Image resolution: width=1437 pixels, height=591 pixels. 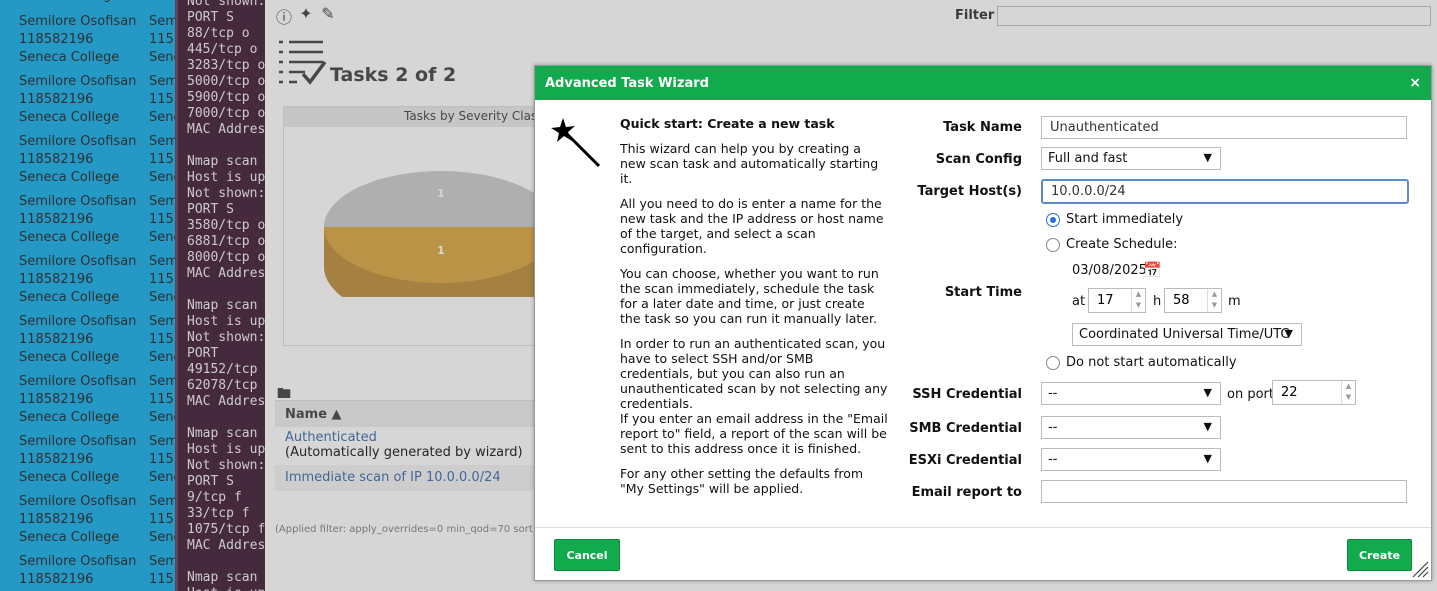 I want to click on task-name-input: Unauthenticated, so click(x=1224, y=127).